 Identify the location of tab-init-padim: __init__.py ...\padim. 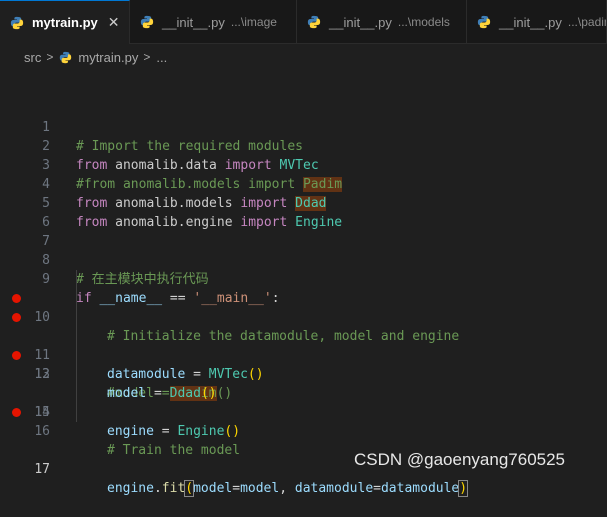
(537, 22).